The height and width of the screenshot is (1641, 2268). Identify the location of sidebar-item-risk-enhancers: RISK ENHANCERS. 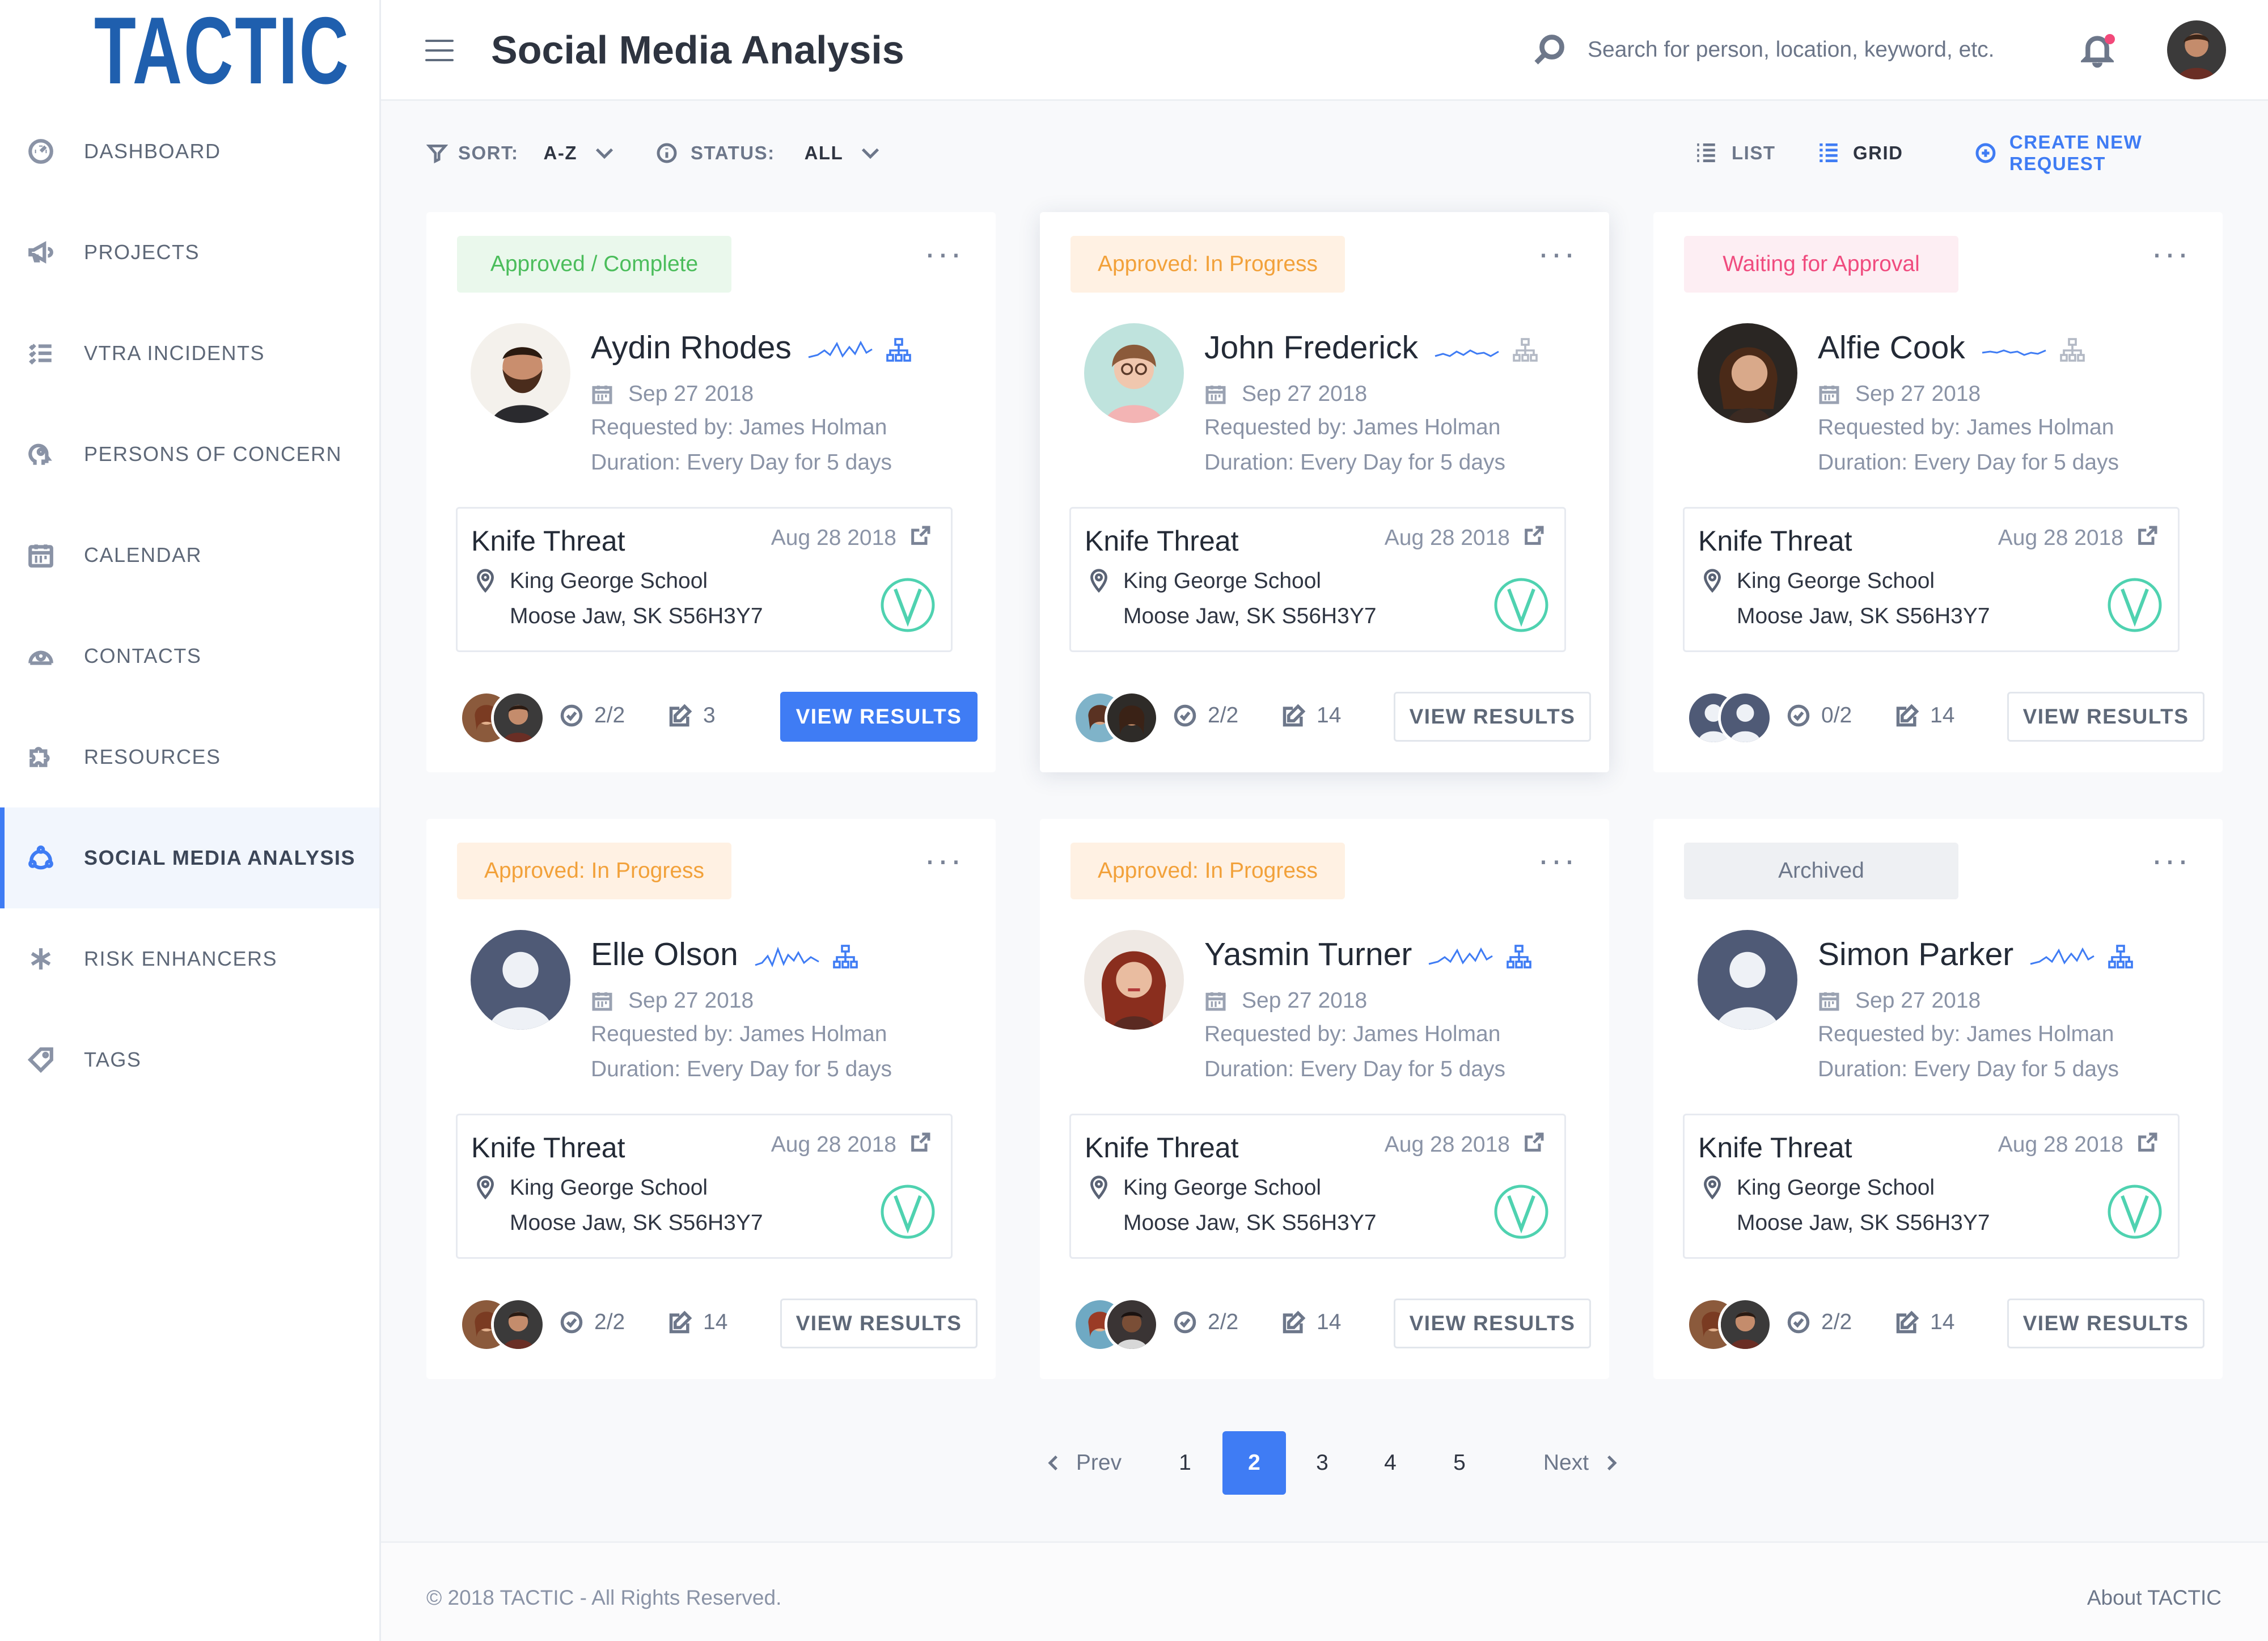
(189, 958).